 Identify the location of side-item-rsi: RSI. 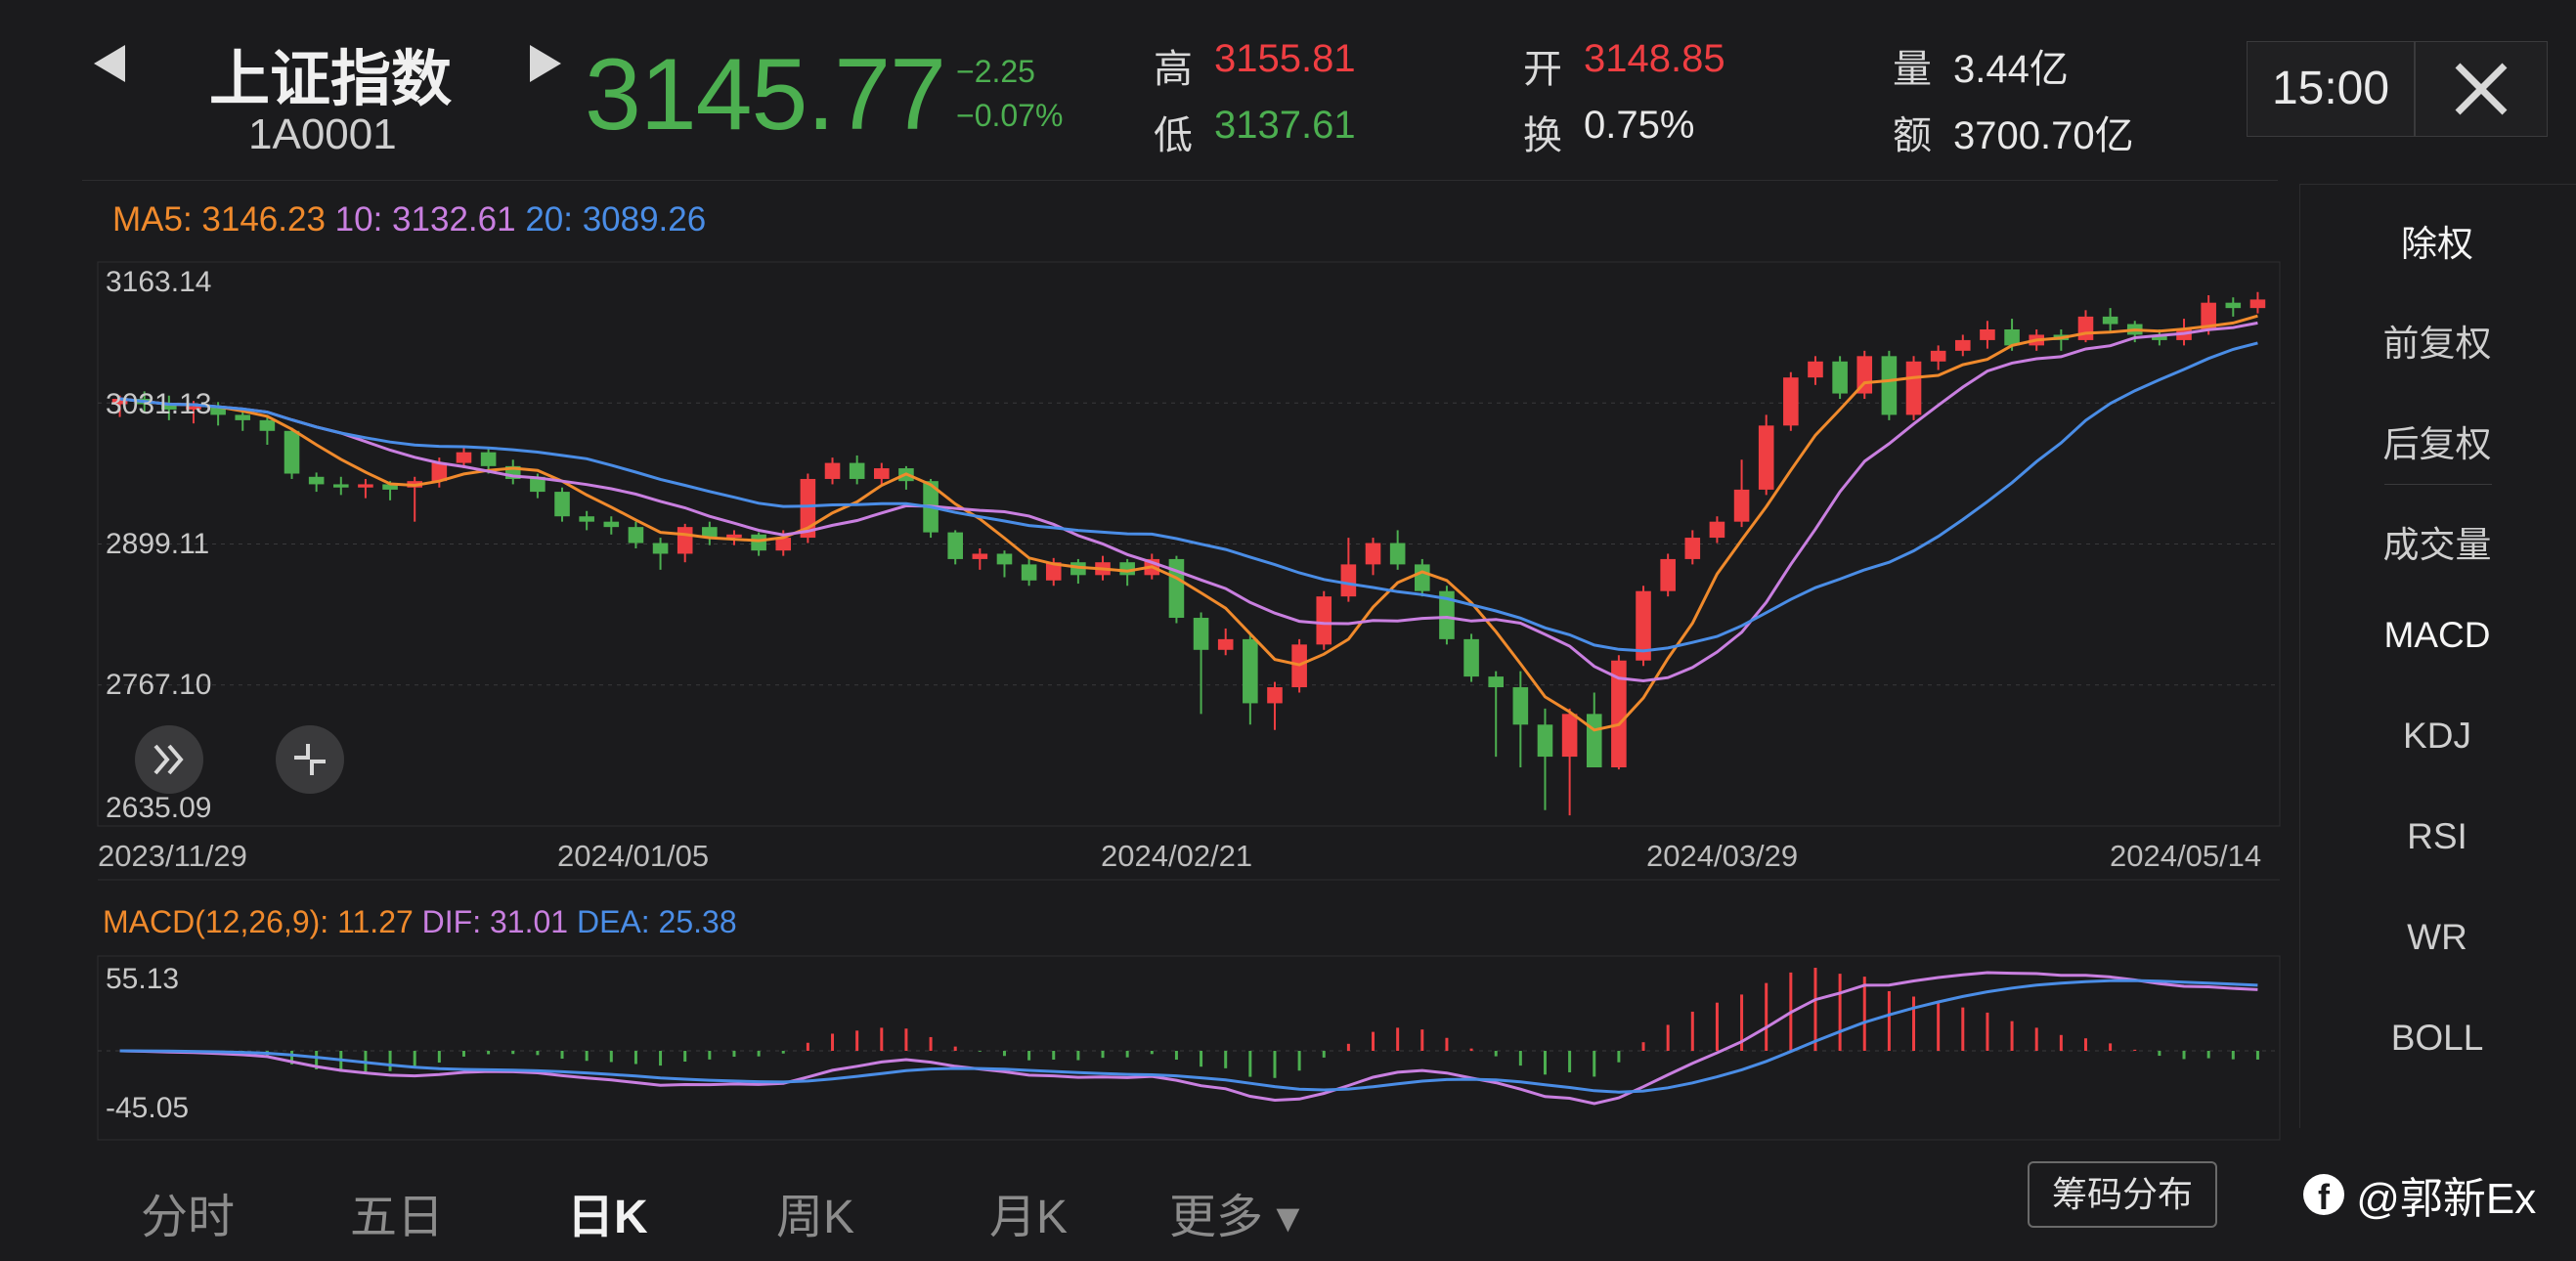
(2437, 836).